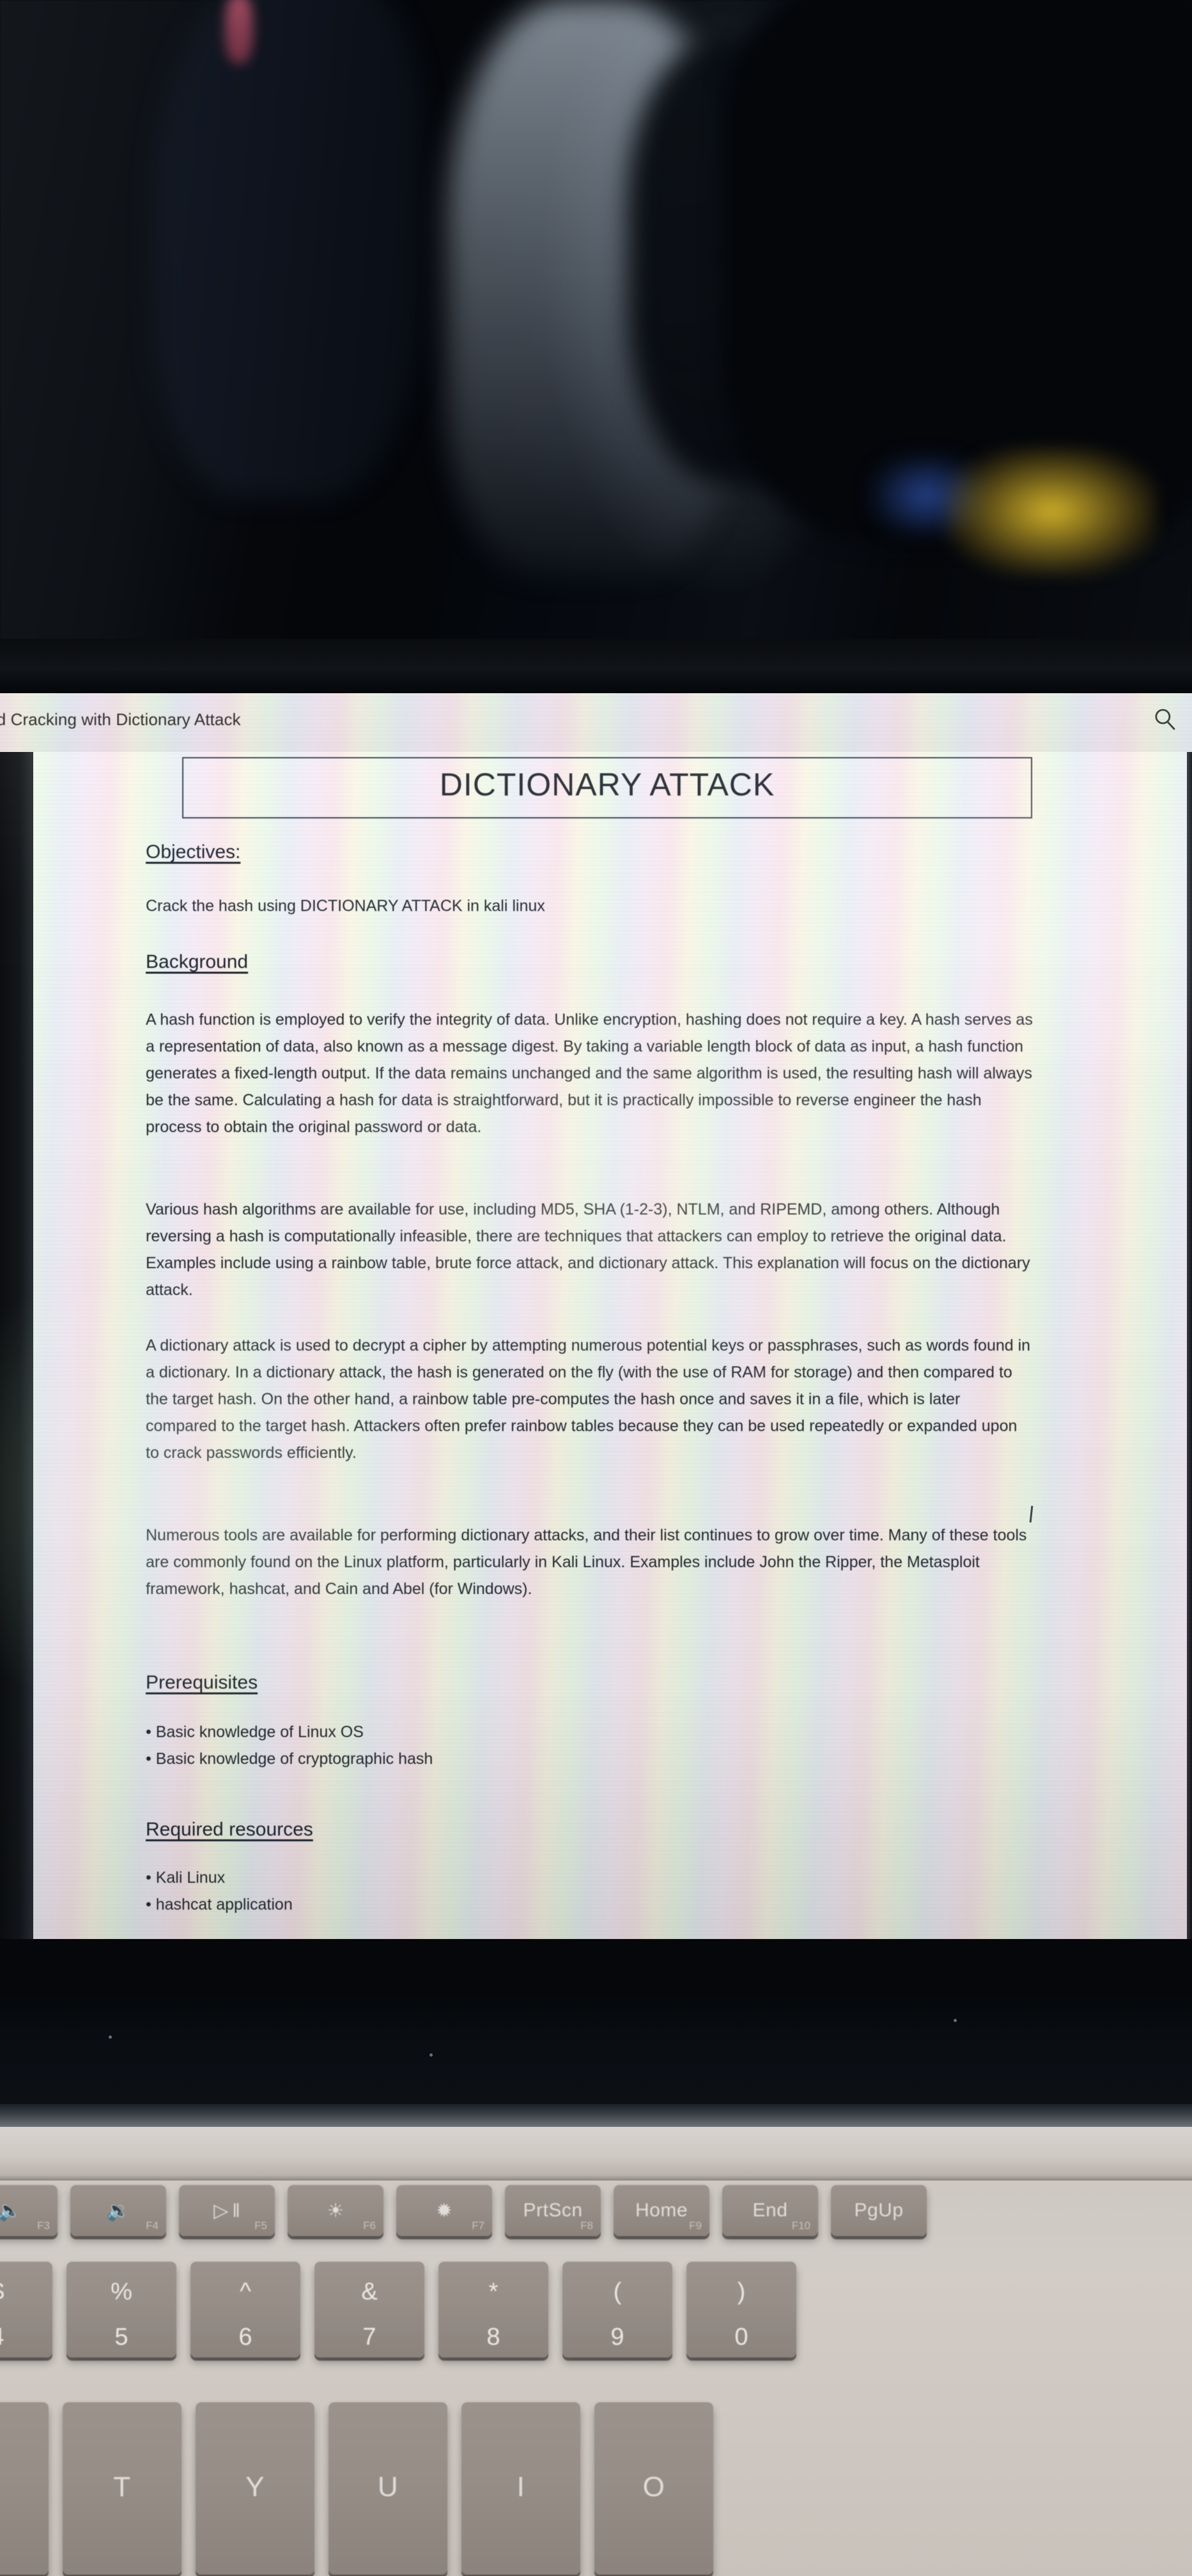 This screenshot has height=2576, width=1192. I want to click on key-y: Y, so click(255, 2488).